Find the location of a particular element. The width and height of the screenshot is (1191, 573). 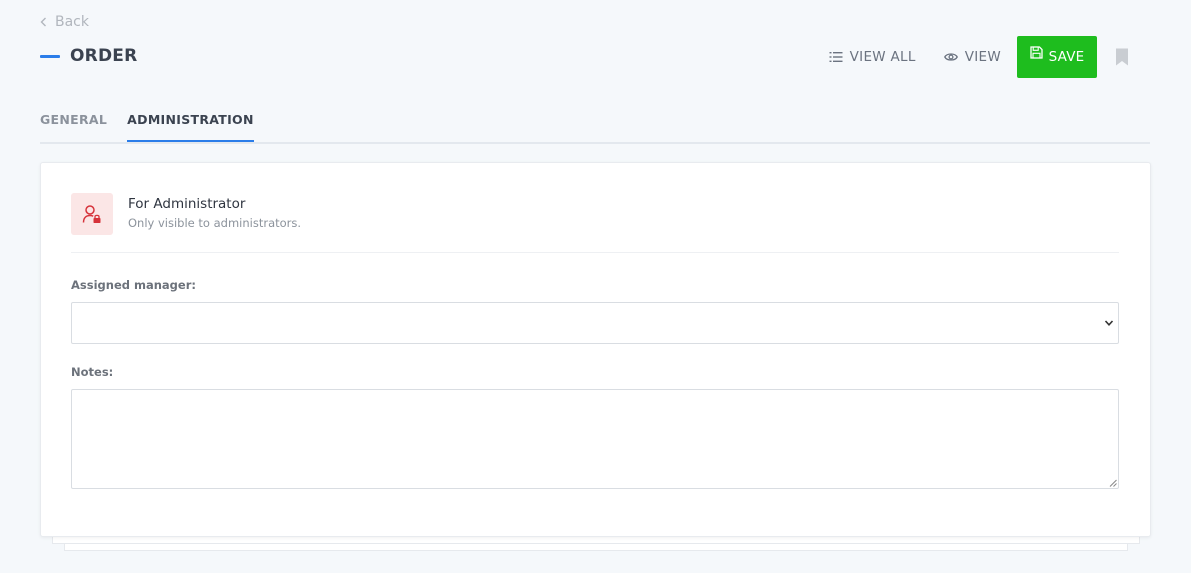

page-header: ORDER is located at coordinates (88, 56).